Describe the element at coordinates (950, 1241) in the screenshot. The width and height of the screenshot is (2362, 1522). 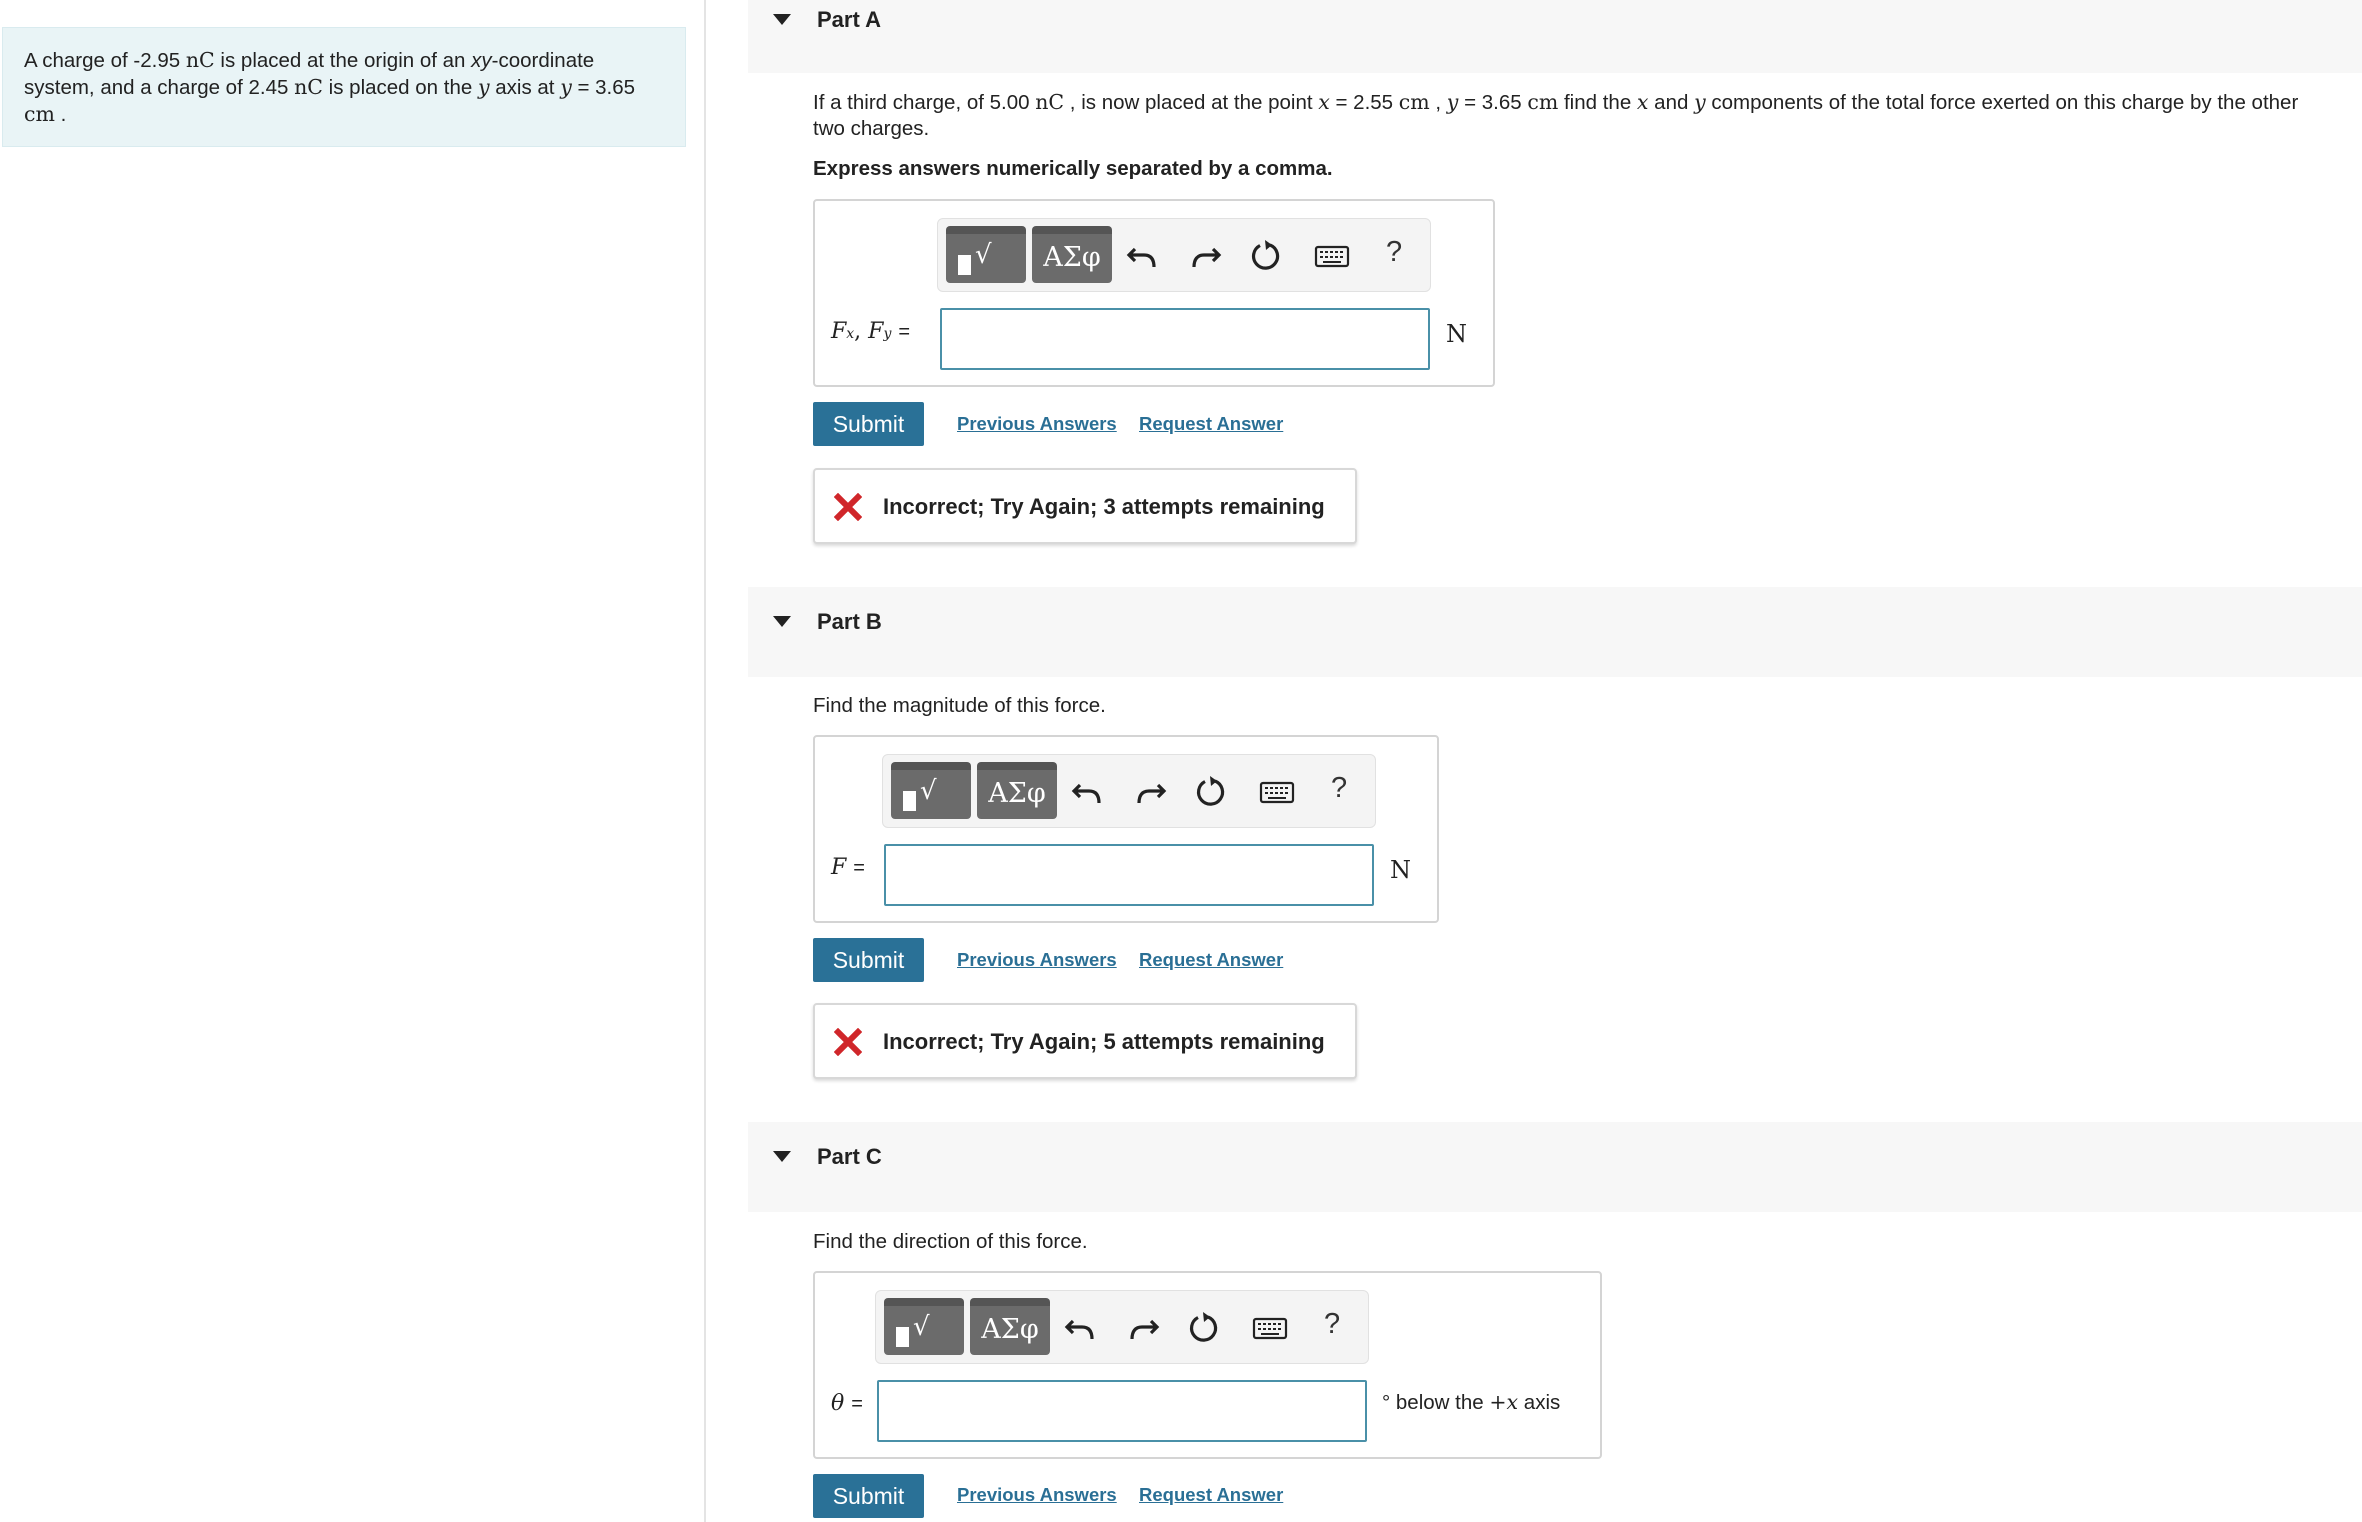
I see `part-c-prompt: Find the direction of this force.` at that location.